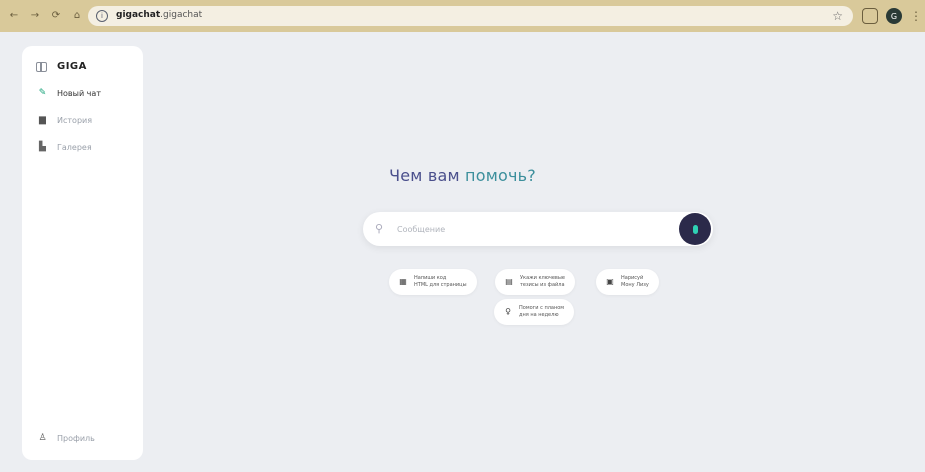 The height and width of the screenshot is (472, 925). Describe the element at coordinates (500, 175) in the screenshot. I see `headline-part2: помочь?` at that location.